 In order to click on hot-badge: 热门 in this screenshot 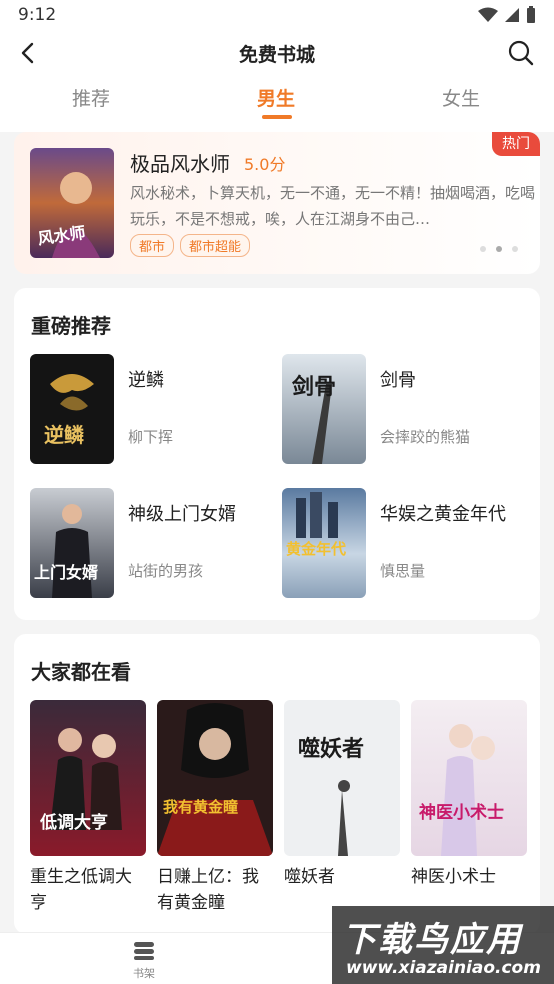, I will do `click(516, 144)`.